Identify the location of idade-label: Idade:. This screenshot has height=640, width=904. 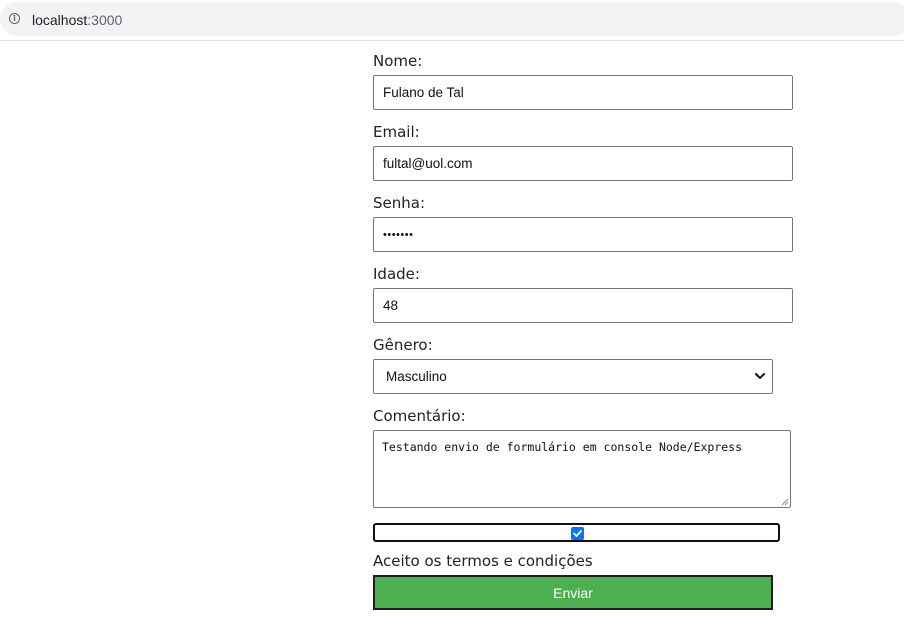
(396, 274).